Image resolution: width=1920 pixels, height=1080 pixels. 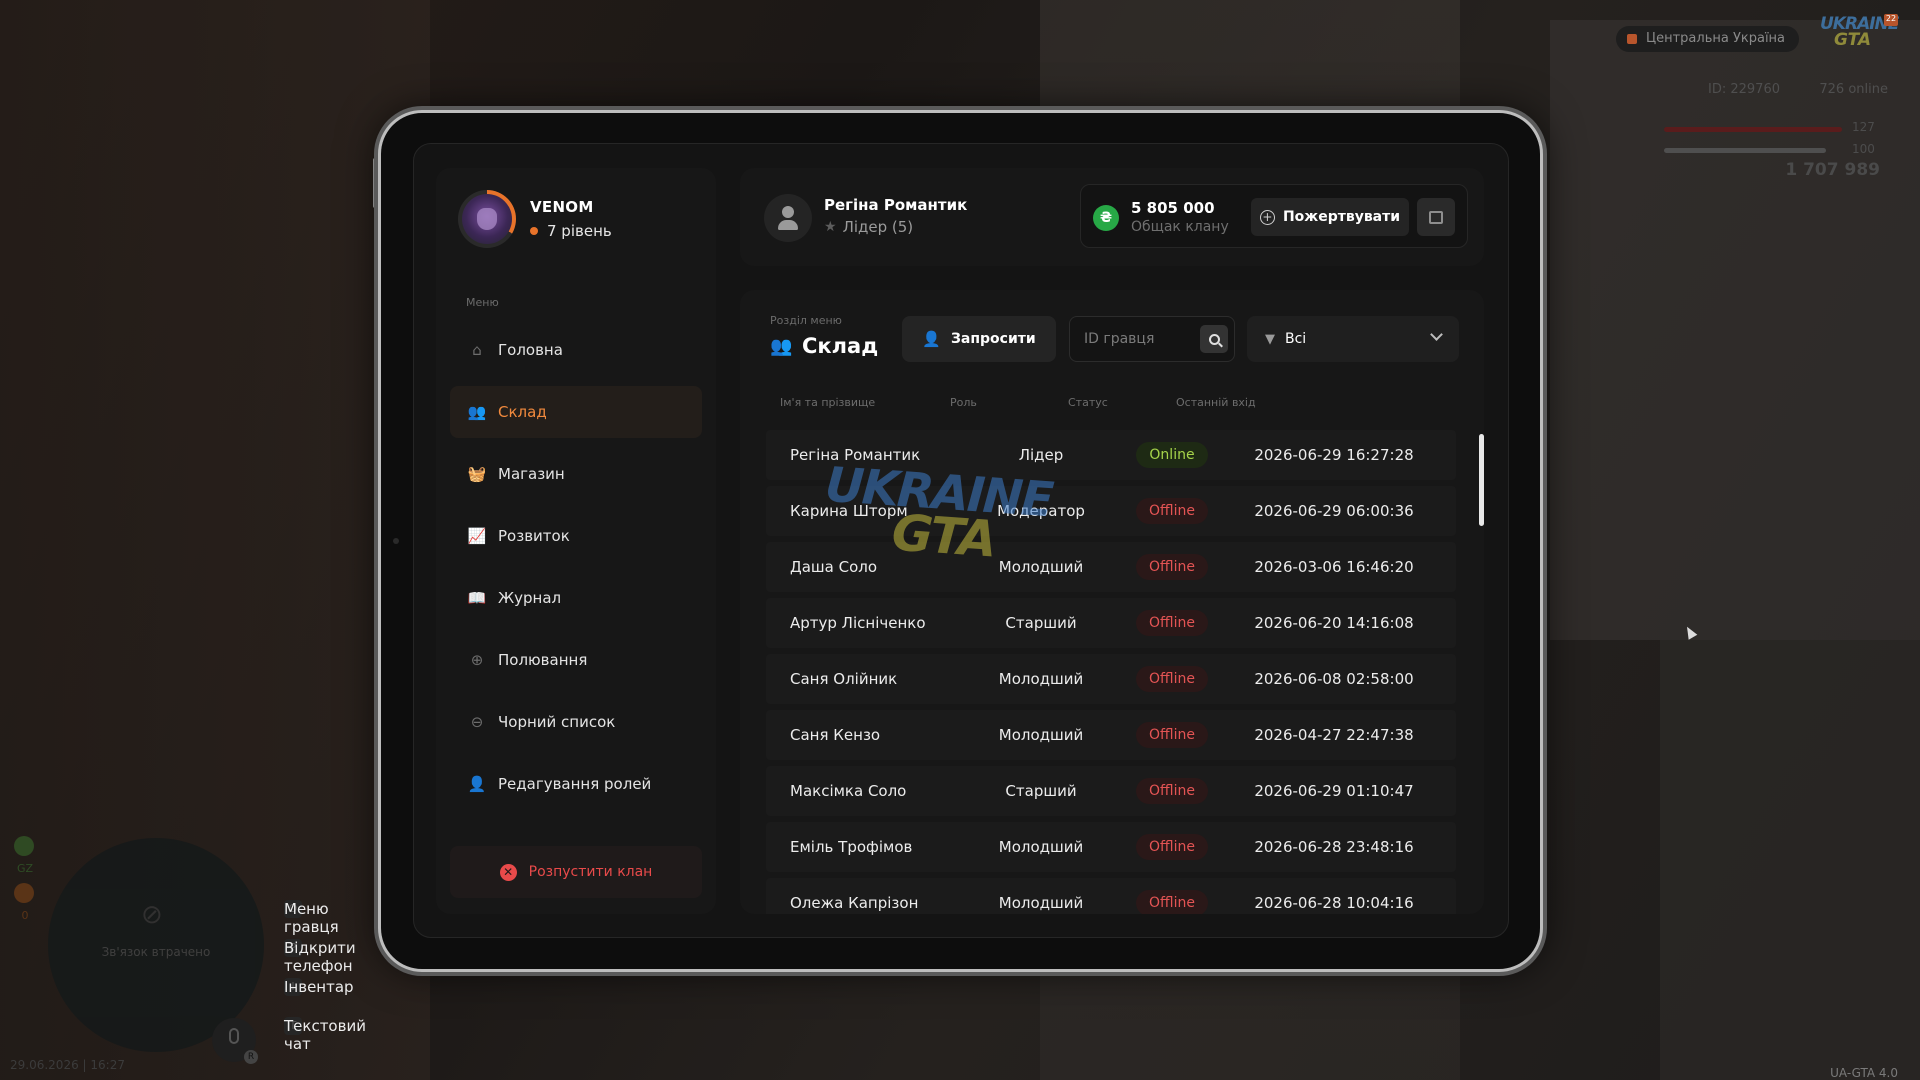 I want to click on member-role: Модератор, so click(x=1041, y=511).